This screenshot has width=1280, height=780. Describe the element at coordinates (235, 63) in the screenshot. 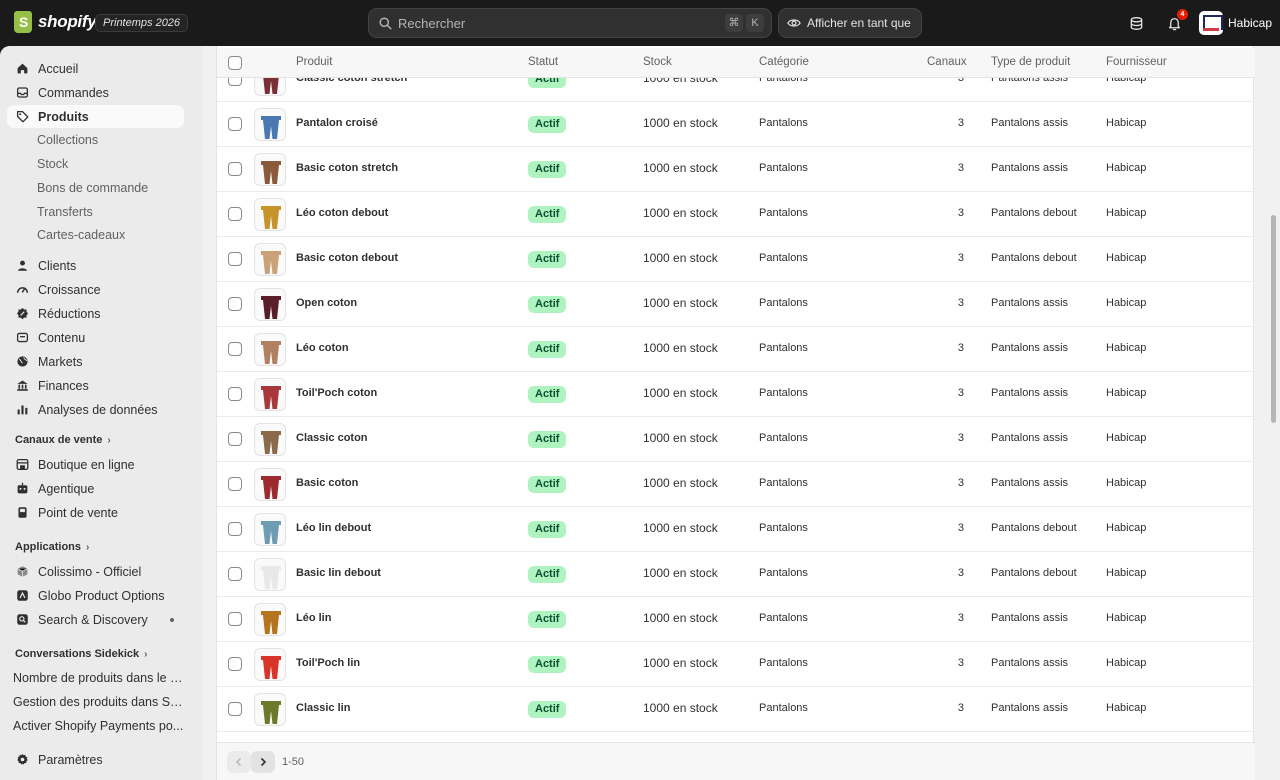

I see `select-all-checkbox` at that location.